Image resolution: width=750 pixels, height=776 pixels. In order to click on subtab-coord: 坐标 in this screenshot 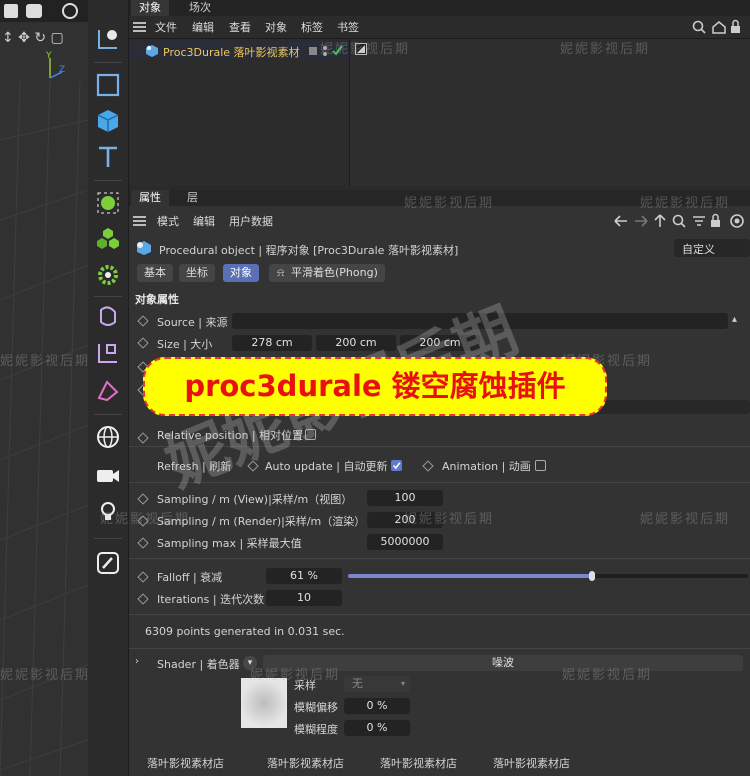, I will do `click(197, 273)`.